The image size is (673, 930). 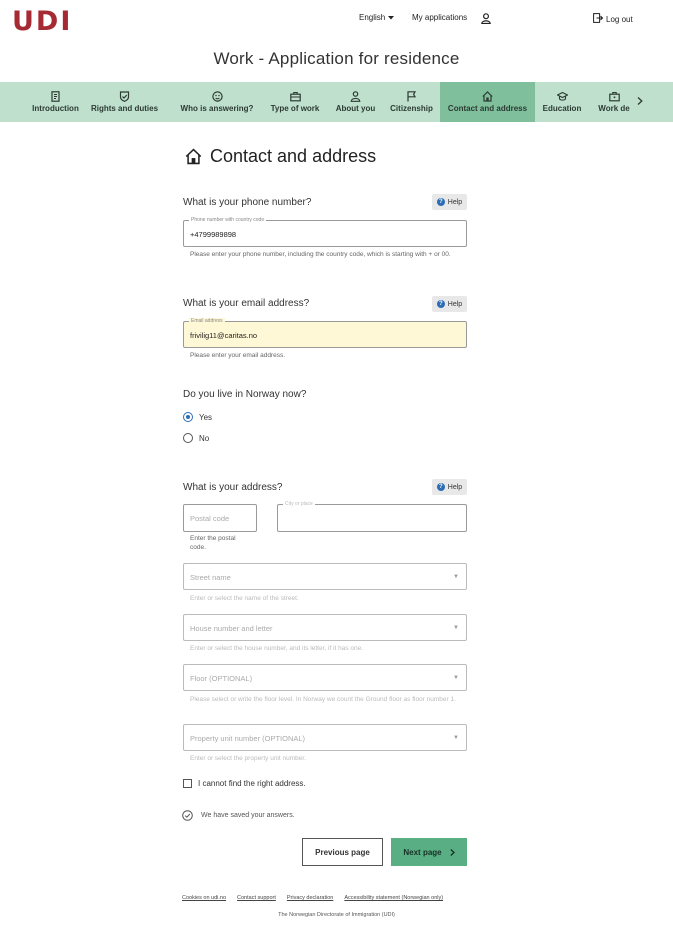 What do you see at coordinates (206, 417) in the screenshot?
I see `radio-label: Yes` at bounding box center [206, 417].